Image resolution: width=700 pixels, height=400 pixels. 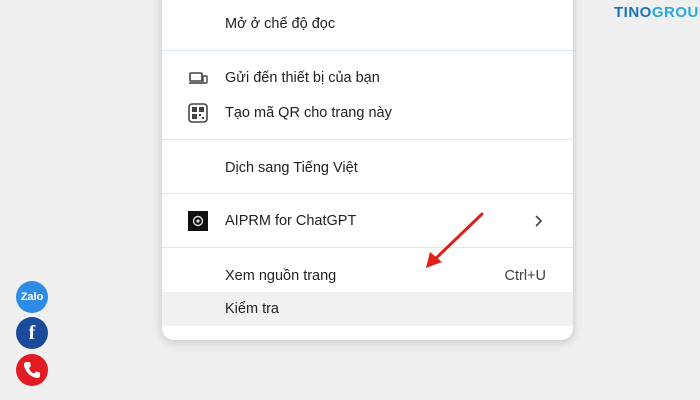 I want to click on menu-item-translate: Dịch sang Tiếng Việt, so click(x=367, y=168).